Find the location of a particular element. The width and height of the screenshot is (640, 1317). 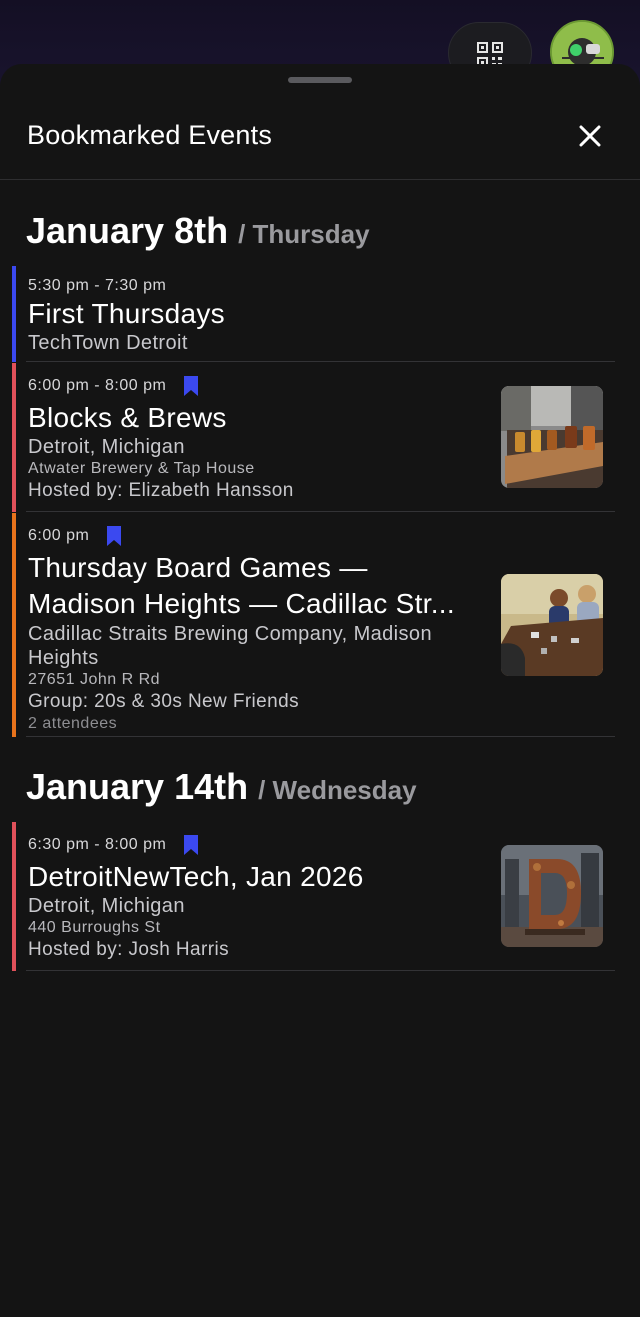

event-title: First Thursdays is located at coordinates (126, 313).